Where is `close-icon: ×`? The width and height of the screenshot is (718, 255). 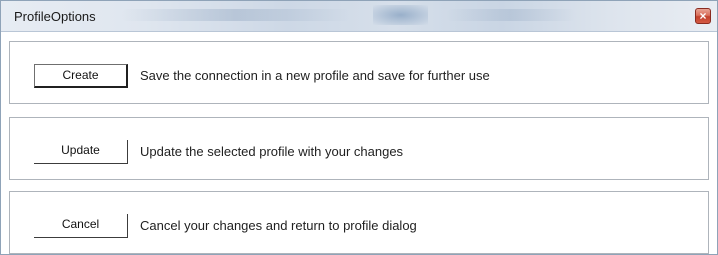 close-icon: × is located at coordinates (703, 16).